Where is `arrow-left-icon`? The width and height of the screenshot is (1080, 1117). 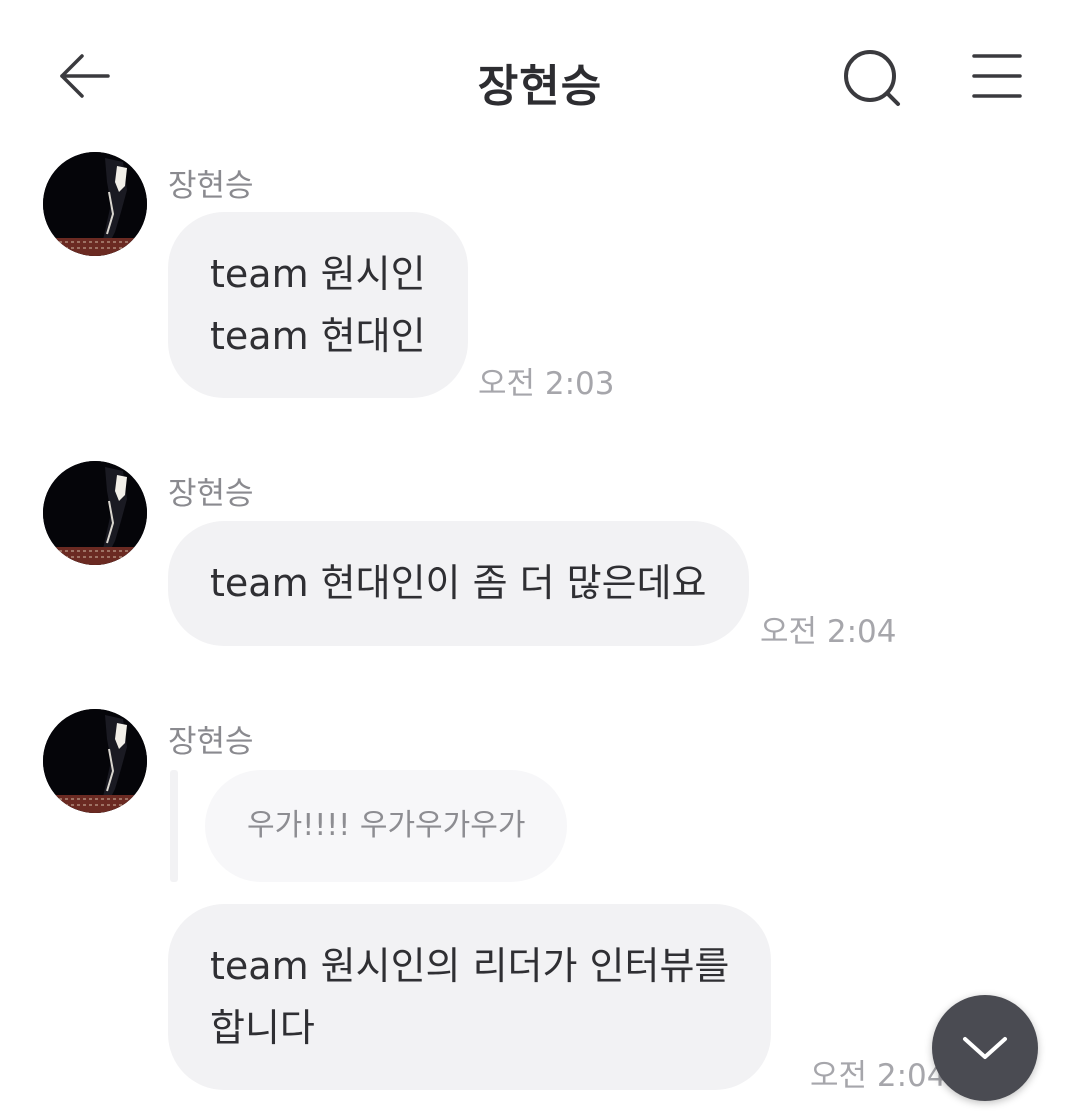
arrow-left-icon is located at coordinates (85, 76).